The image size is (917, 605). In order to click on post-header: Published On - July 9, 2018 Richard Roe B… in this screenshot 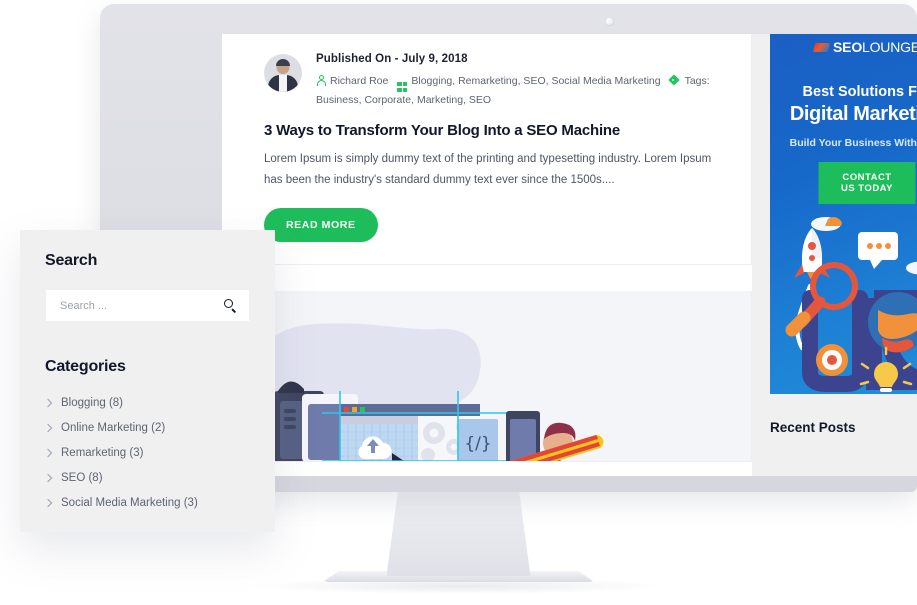, I will do `click(492, 80)`.